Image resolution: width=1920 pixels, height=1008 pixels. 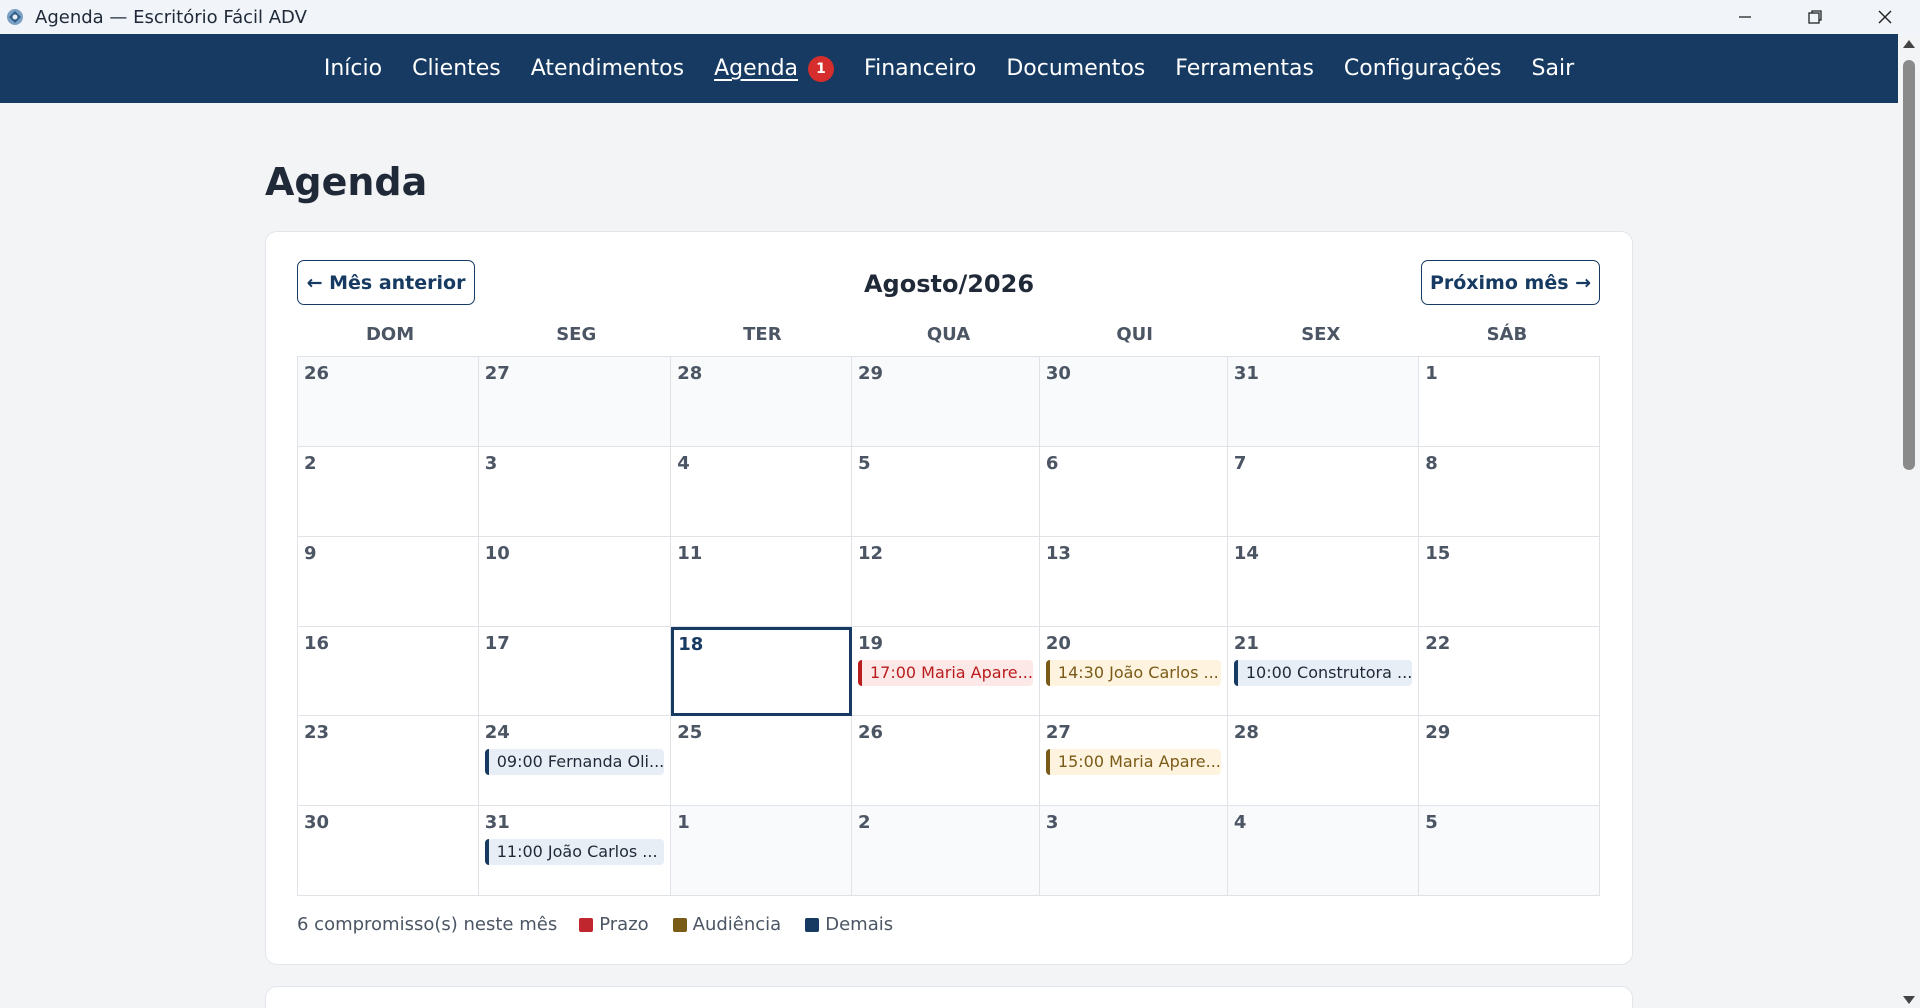 I want to click on scroll-down-icon, so click(x=1909, y=1000).